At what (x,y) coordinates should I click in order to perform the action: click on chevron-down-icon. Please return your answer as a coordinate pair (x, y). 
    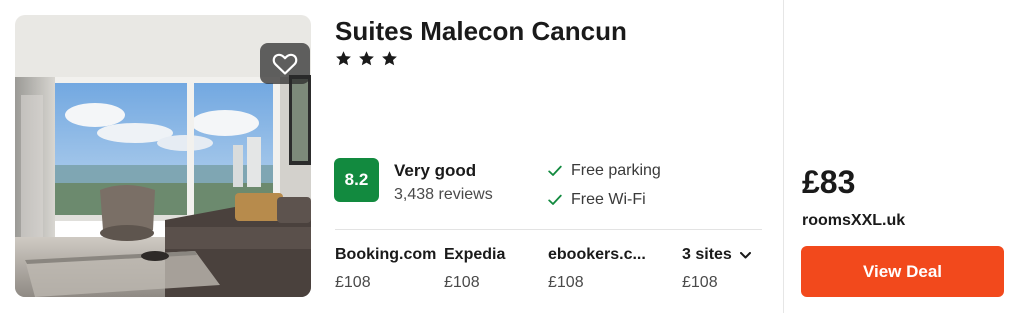
    Looking at the image, I should click on (745, 254).